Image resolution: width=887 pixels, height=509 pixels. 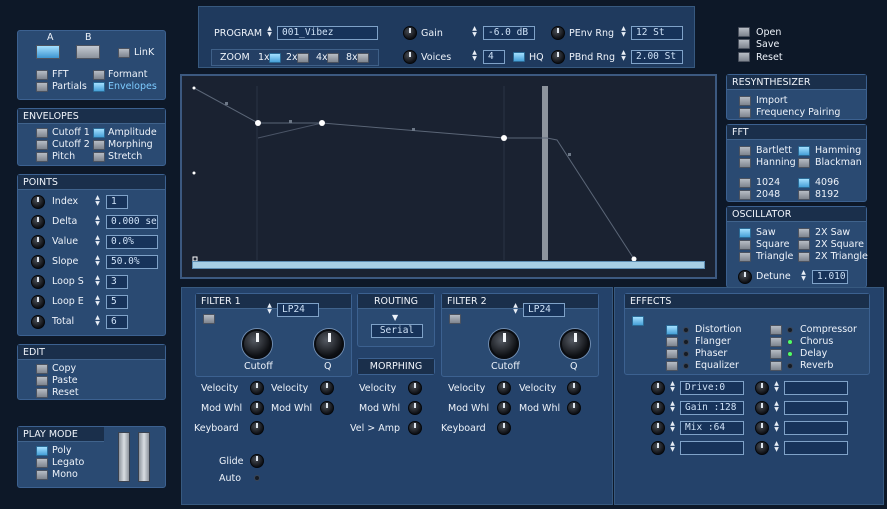 What do you see at coordinates (410, 57) in the screenshot?
I see `voices-knob` at bounding box center [410, 57].